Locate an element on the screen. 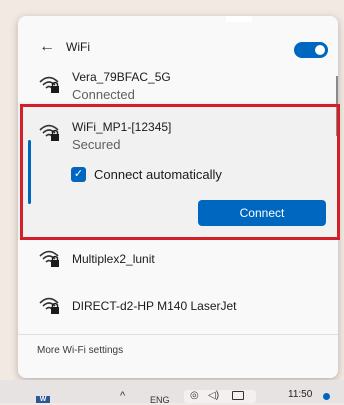 The image size is (344, 405). taskbar: W ^ ENG ◎ ◁) 11:50 is located at coordinates (172, 392).